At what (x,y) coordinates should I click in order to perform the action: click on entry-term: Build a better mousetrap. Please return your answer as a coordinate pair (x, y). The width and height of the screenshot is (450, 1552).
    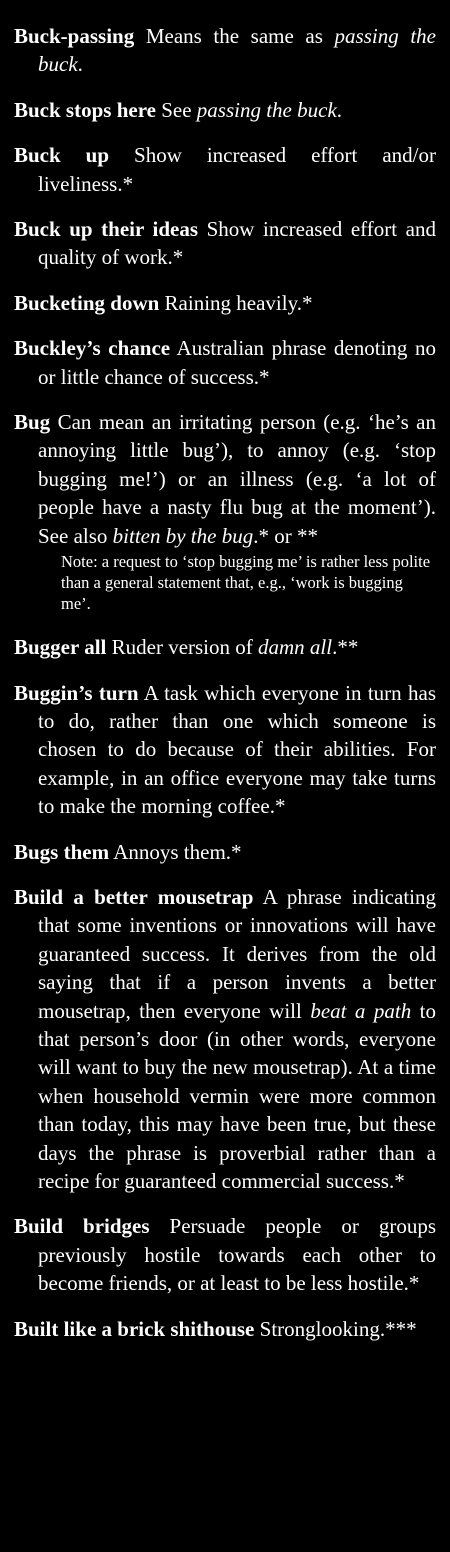
    Looking at the image, I should click on (134, 896).